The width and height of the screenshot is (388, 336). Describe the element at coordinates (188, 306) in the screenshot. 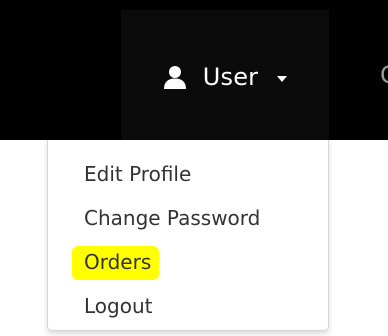

I see `menu-item-logout: Logout` at that location.